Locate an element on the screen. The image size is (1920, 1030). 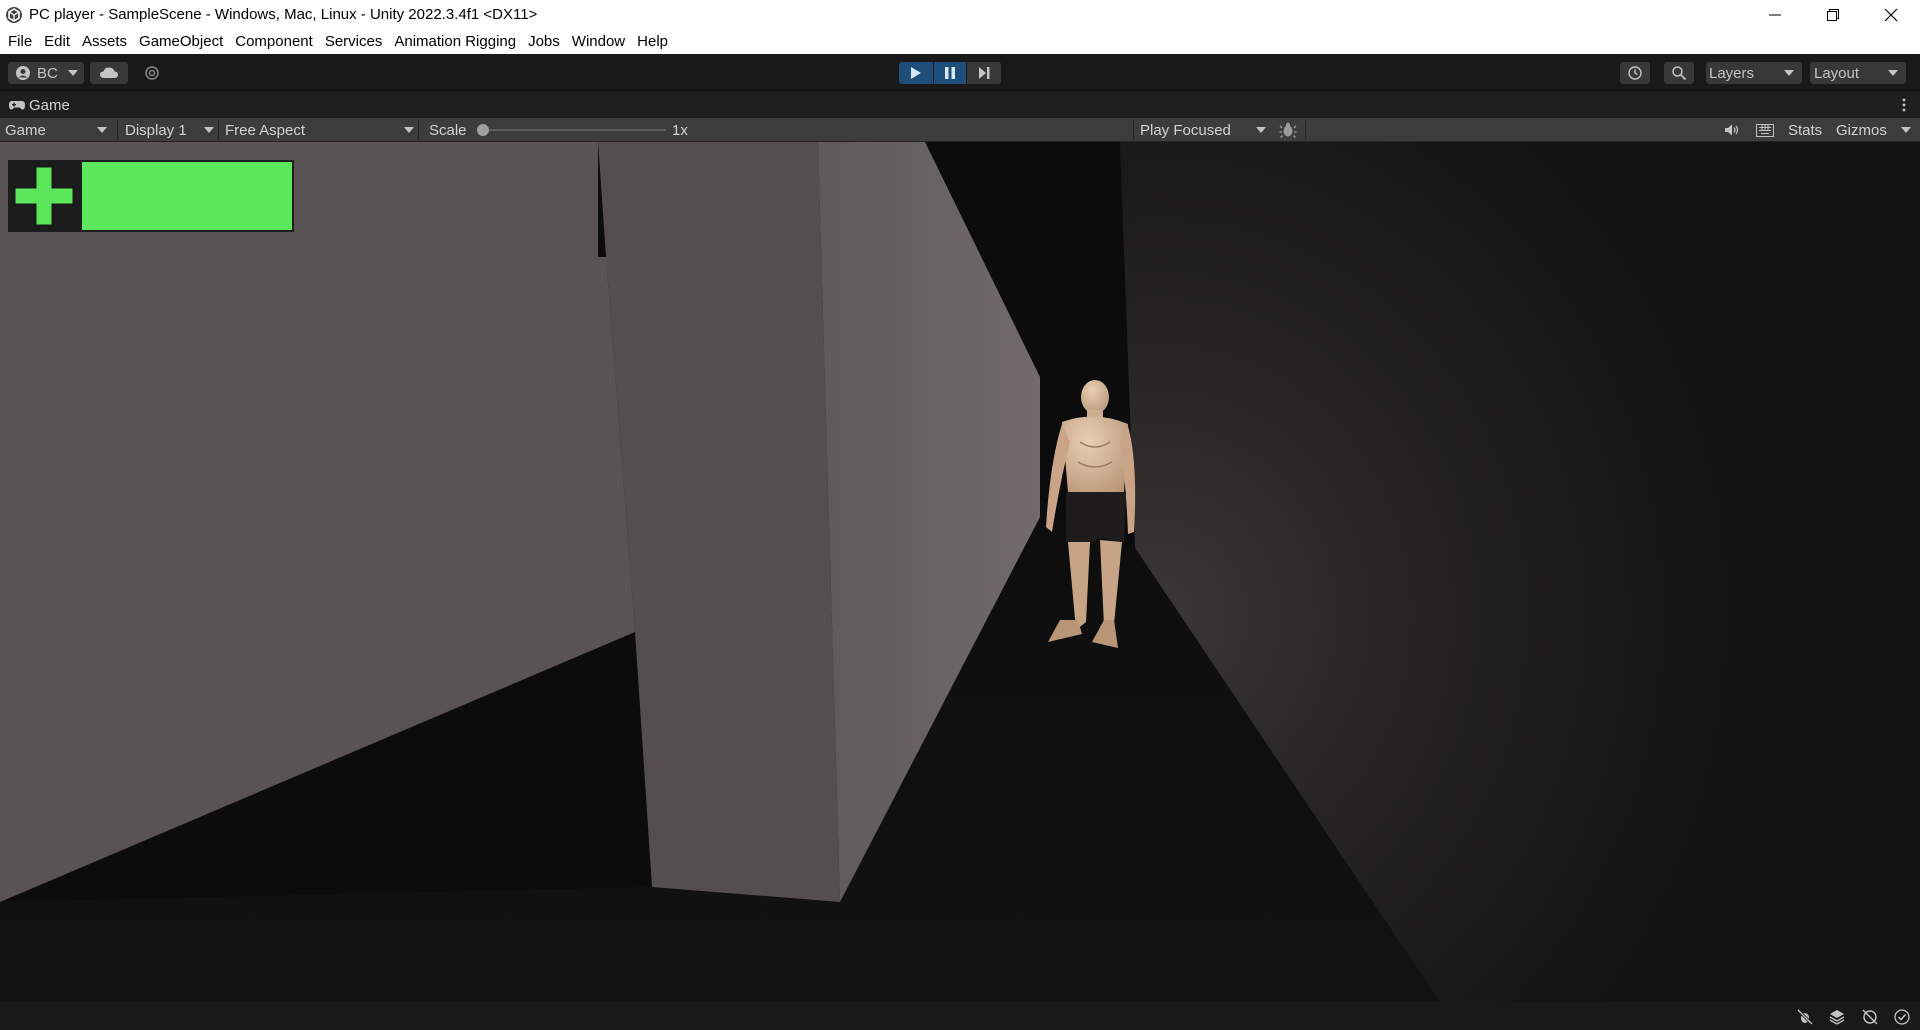
stats-button: Stats is located at coordinates (1805, 130).